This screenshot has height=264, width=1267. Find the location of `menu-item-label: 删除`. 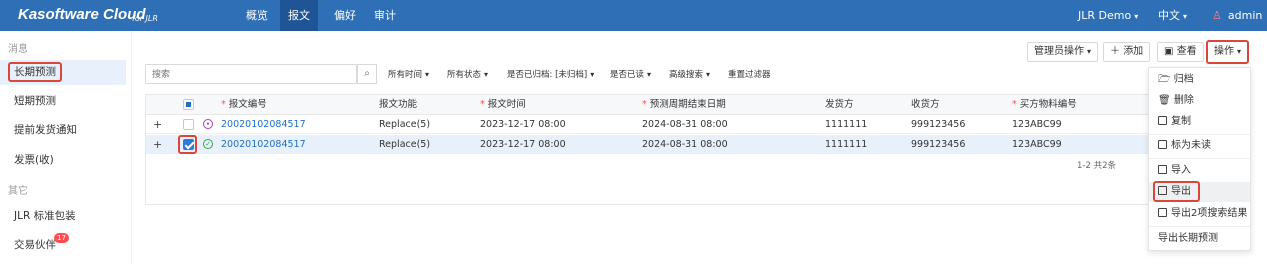

menu-item-label: 删除 is located at coordinates (1183, 100).